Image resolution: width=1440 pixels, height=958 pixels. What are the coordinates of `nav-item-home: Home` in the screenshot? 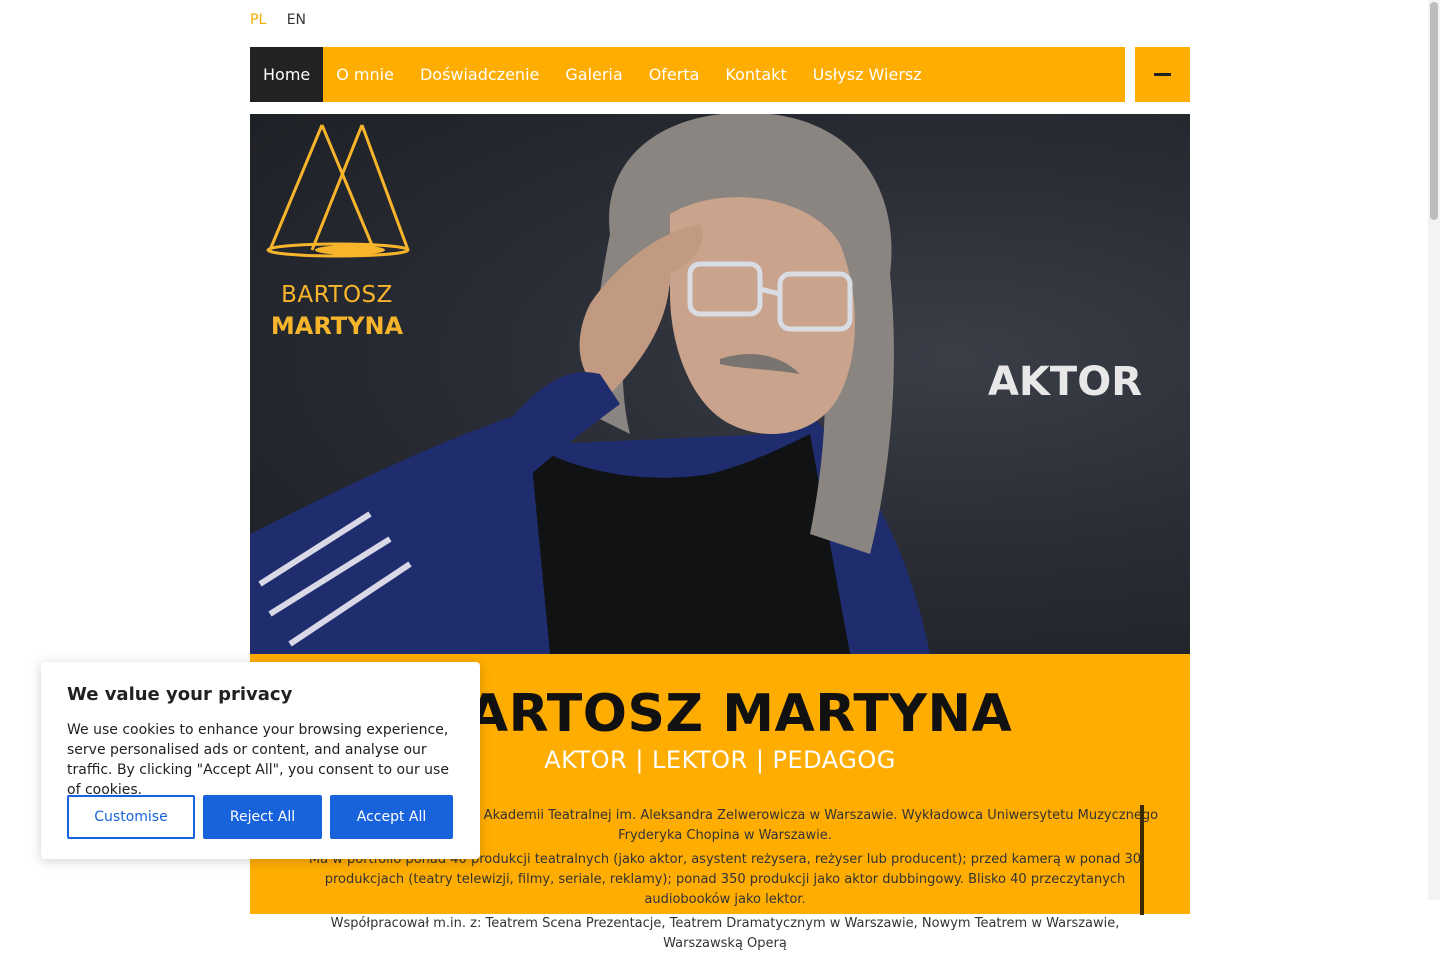 It's located at (287, 74).